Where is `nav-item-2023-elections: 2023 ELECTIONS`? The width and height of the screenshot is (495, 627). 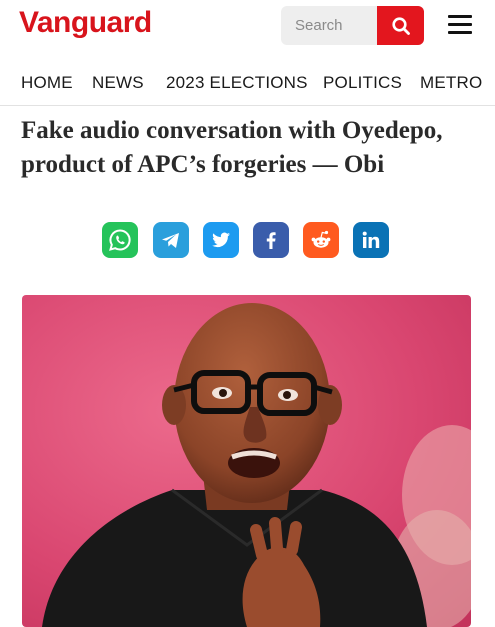 nav-item-2023-elections: 2023 ELECTIONS is located at coordinates (237, 83).